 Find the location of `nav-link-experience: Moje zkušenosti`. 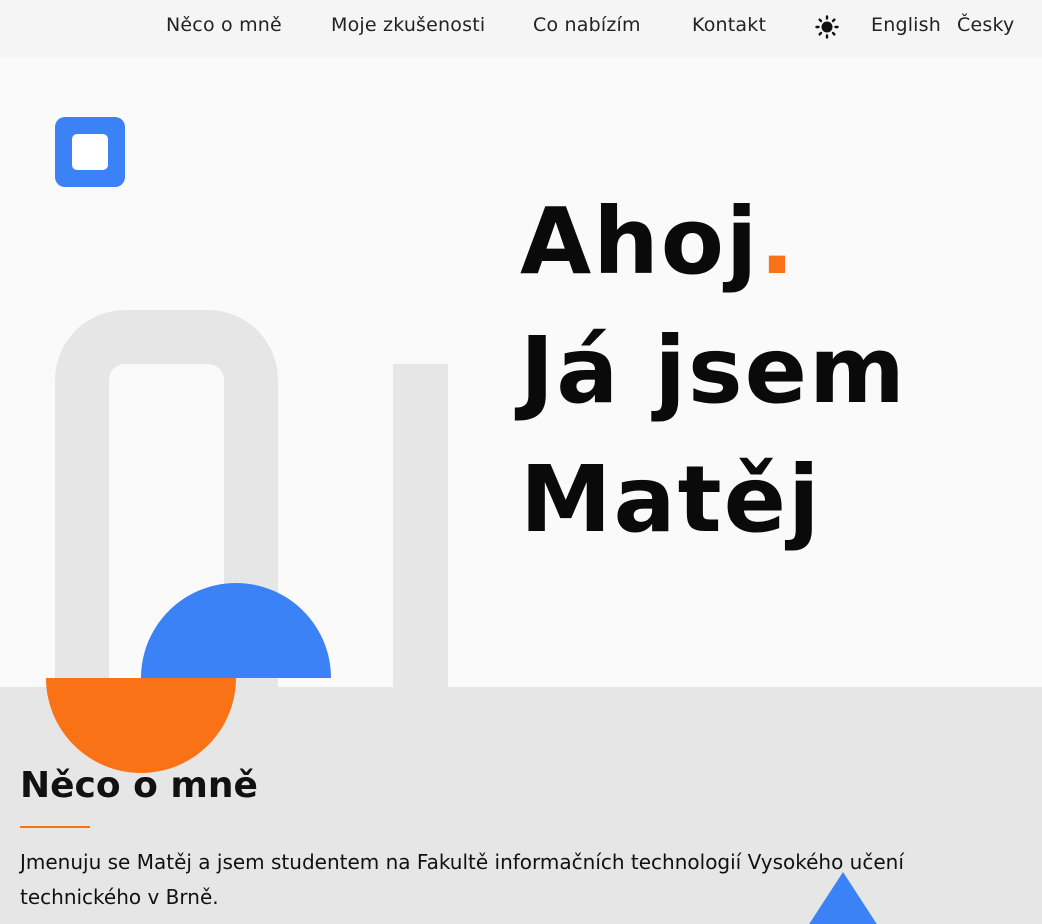

nav-link-experience: Moje zkušenosti is located at coordinates (408, 25).